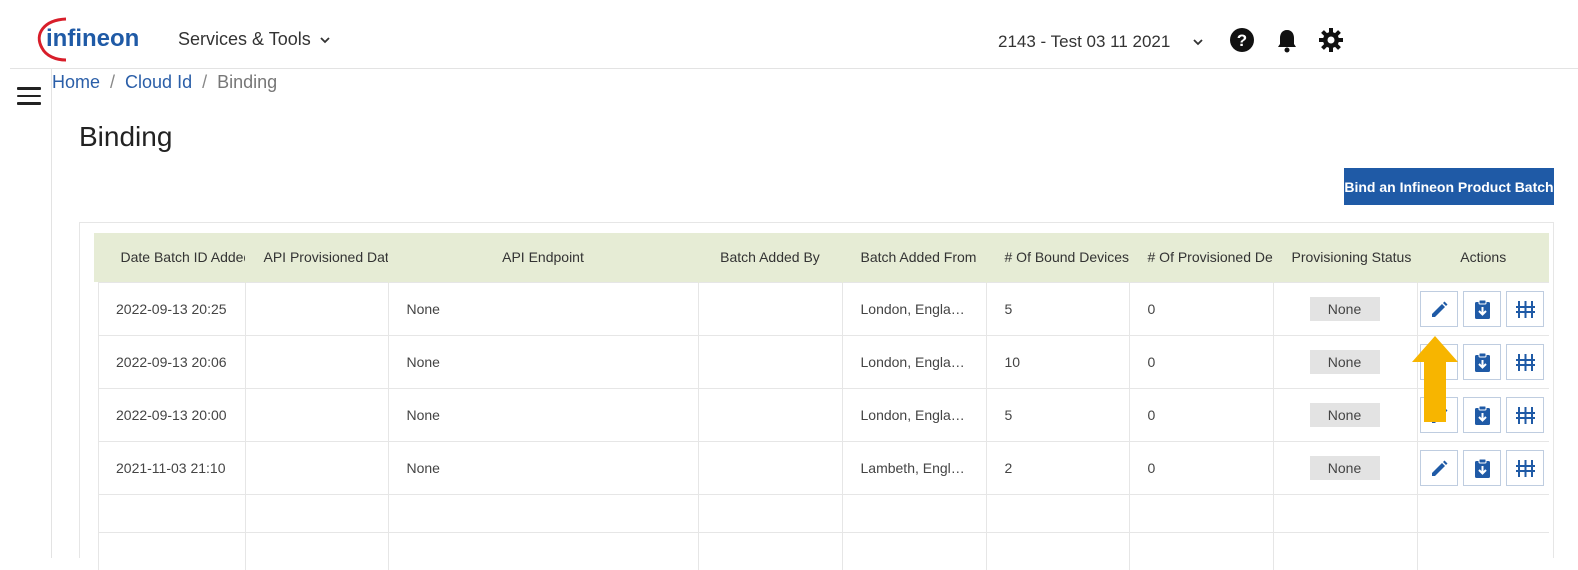 The width and height of the screenshot is (1578, 570). Describe the element at coordinates (769, 257) in the screenshot. I see `header-added-by: Batch Added By` at that location.